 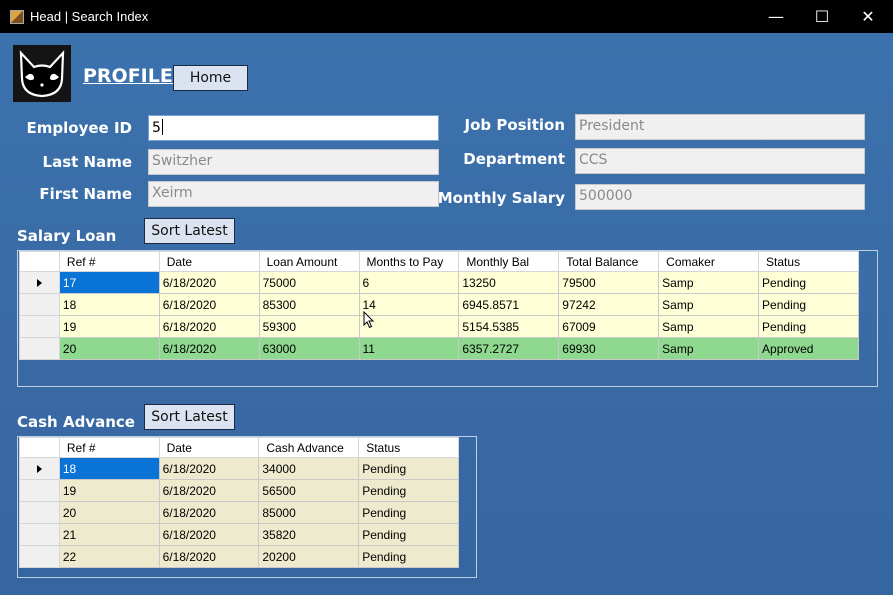 What do you see at coordinates (709, 261) in the screenshot?
I see `column-header: Comaker` at bounding box center [709, 261].